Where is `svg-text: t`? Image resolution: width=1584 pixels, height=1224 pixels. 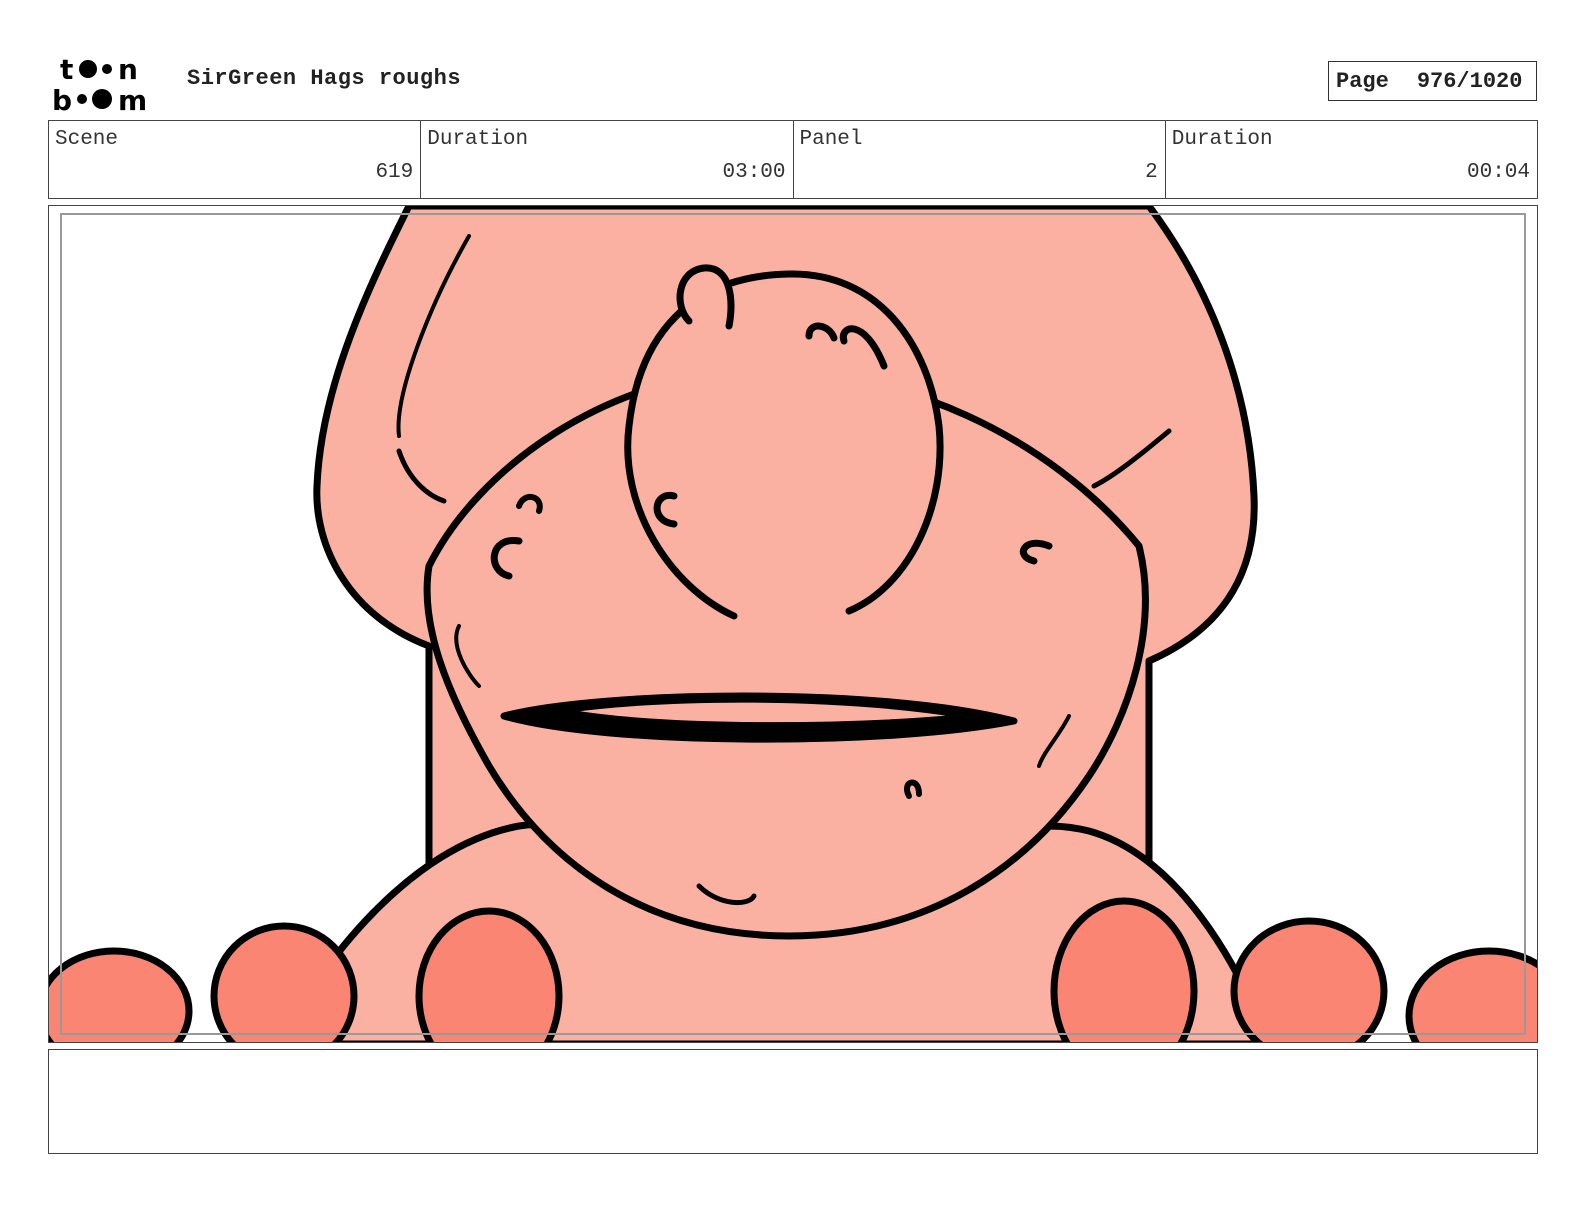 svg-text: t is located at coordinates (66, 69).